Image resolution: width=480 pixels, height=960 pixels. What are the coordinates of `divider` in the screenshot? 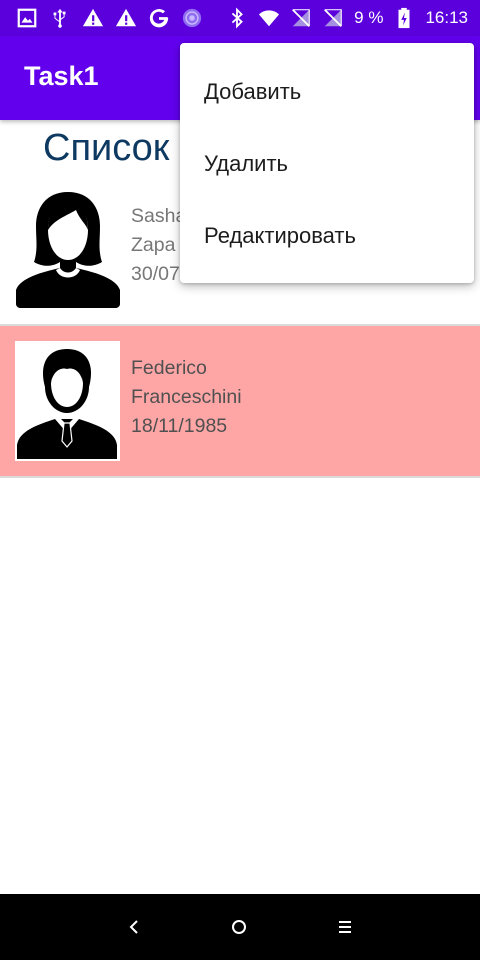 It's located at (240, 477).